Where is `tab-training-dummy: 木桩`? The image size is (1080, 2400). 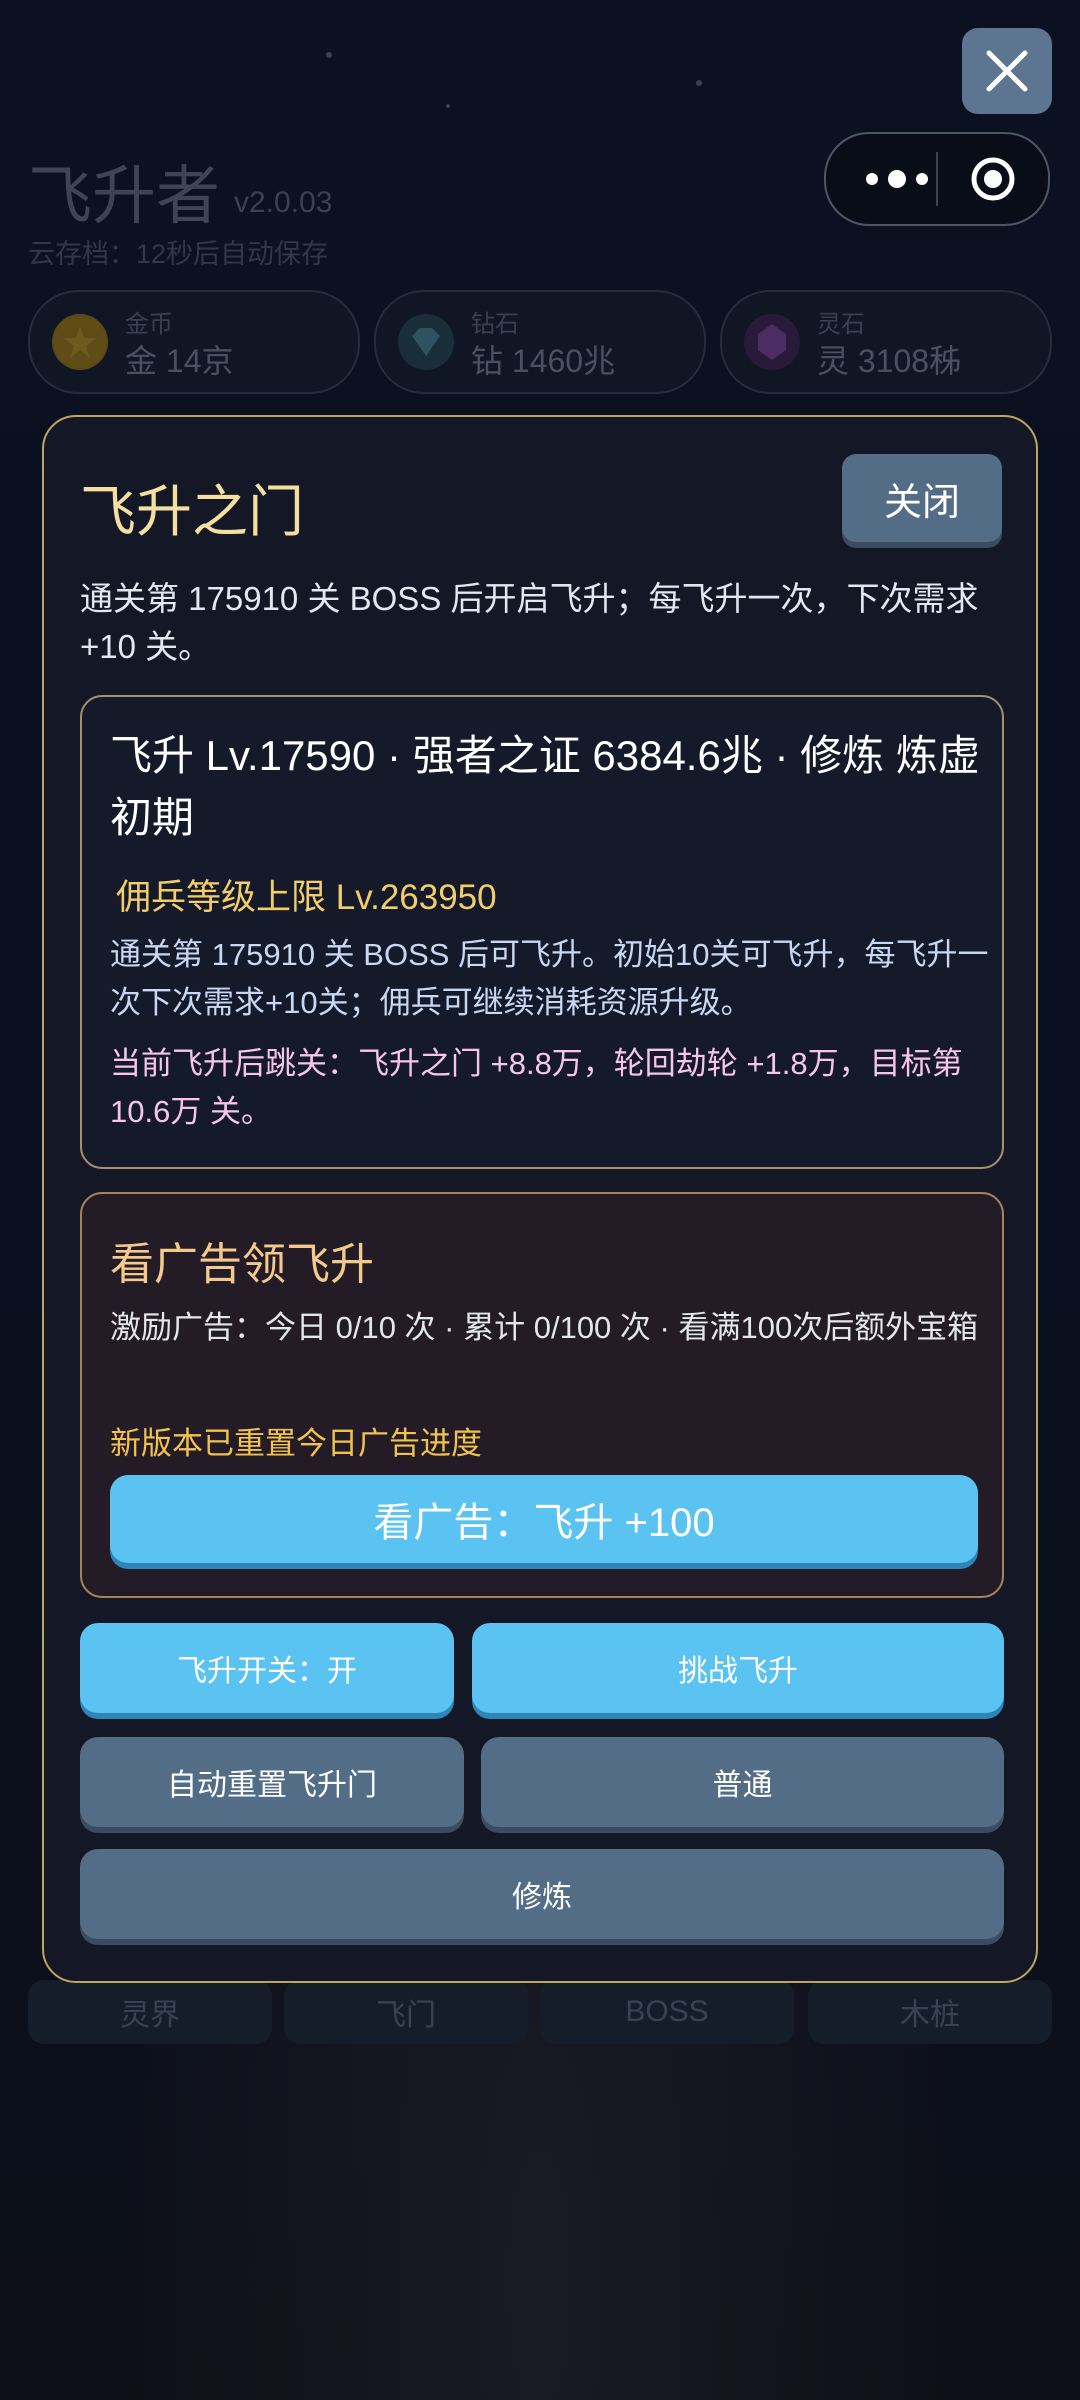 tab-training-dummy: 木桩 is located at coordinates (930, 2012).